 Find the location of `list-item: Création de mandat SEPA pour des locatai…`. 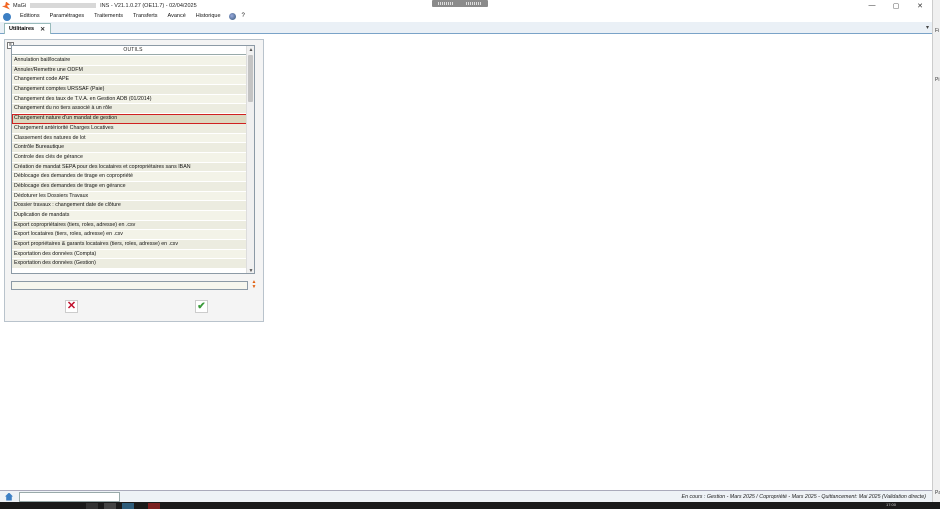

list-item: Création de mandat SEPA pour des locatai… is located at coordinates (130, 167).